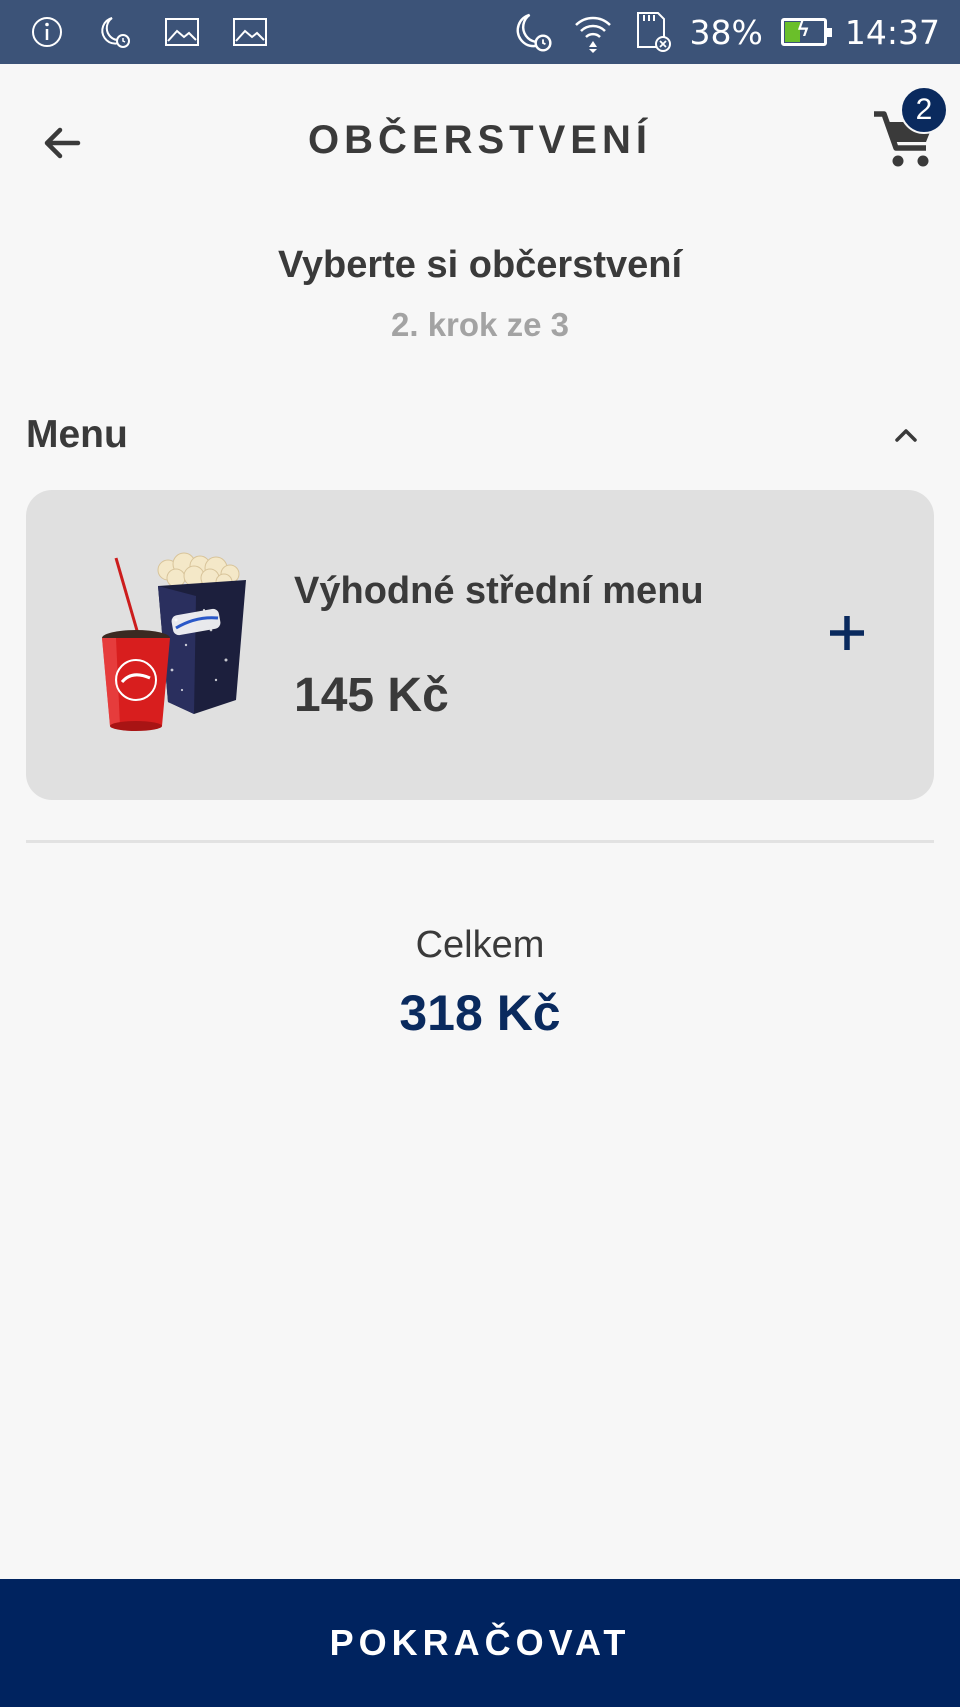 Image resolution: width=960 pixels, height=1707 pixels. What do you see at coordinates (174, 641) in the screenshot?
I see `popcorn-and-drink-image` at bounding box center [174, 641].